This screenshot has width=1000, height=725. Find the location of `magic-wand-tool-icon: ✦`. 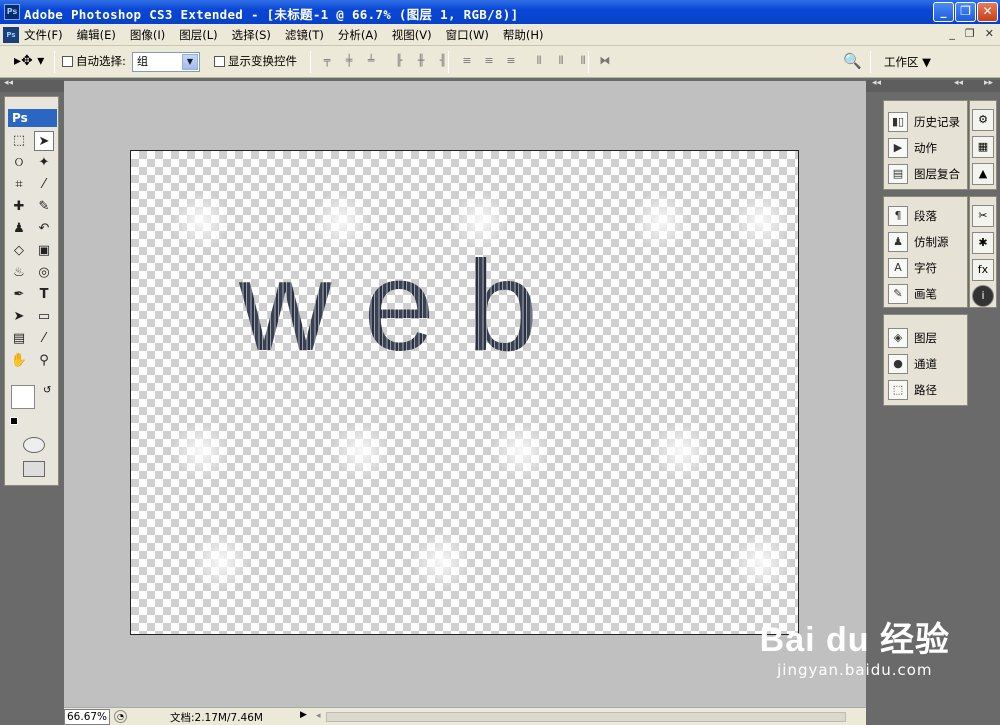

magic-wand-tool-icon: ✦ is located at coordinates (44, 163).